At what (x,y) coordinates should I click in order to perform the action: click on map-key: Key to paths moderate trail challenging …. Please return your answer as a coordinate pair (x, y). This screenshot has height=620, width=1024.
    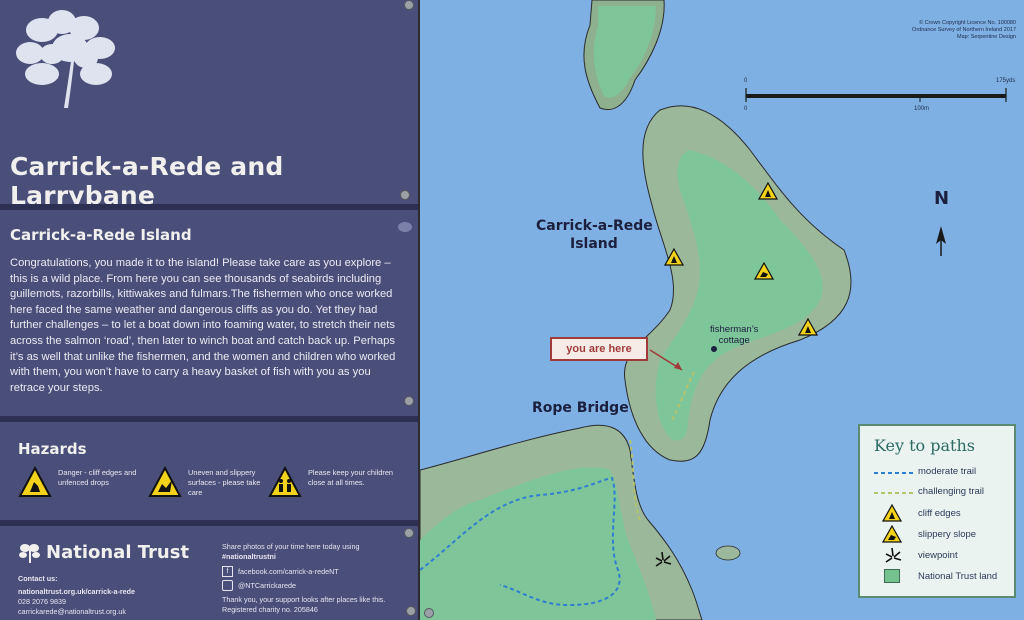
    Looking at the image, I should click on (937, 511).